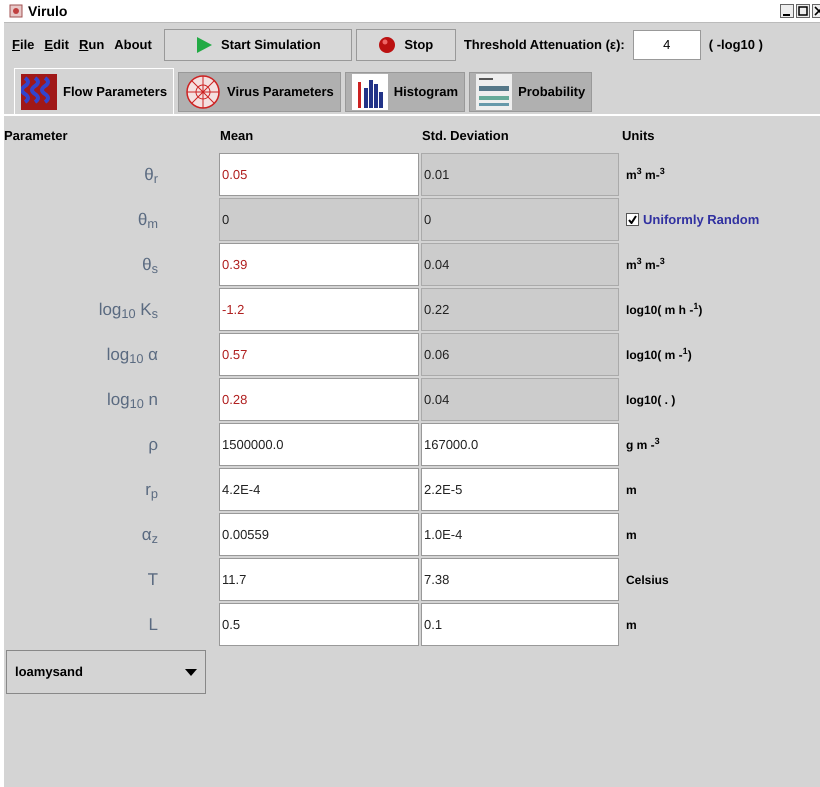 The image size is (820, 787). Describe the element at coordinates (370, 92) in the screenshot. I see `histogram-icon` at that location.